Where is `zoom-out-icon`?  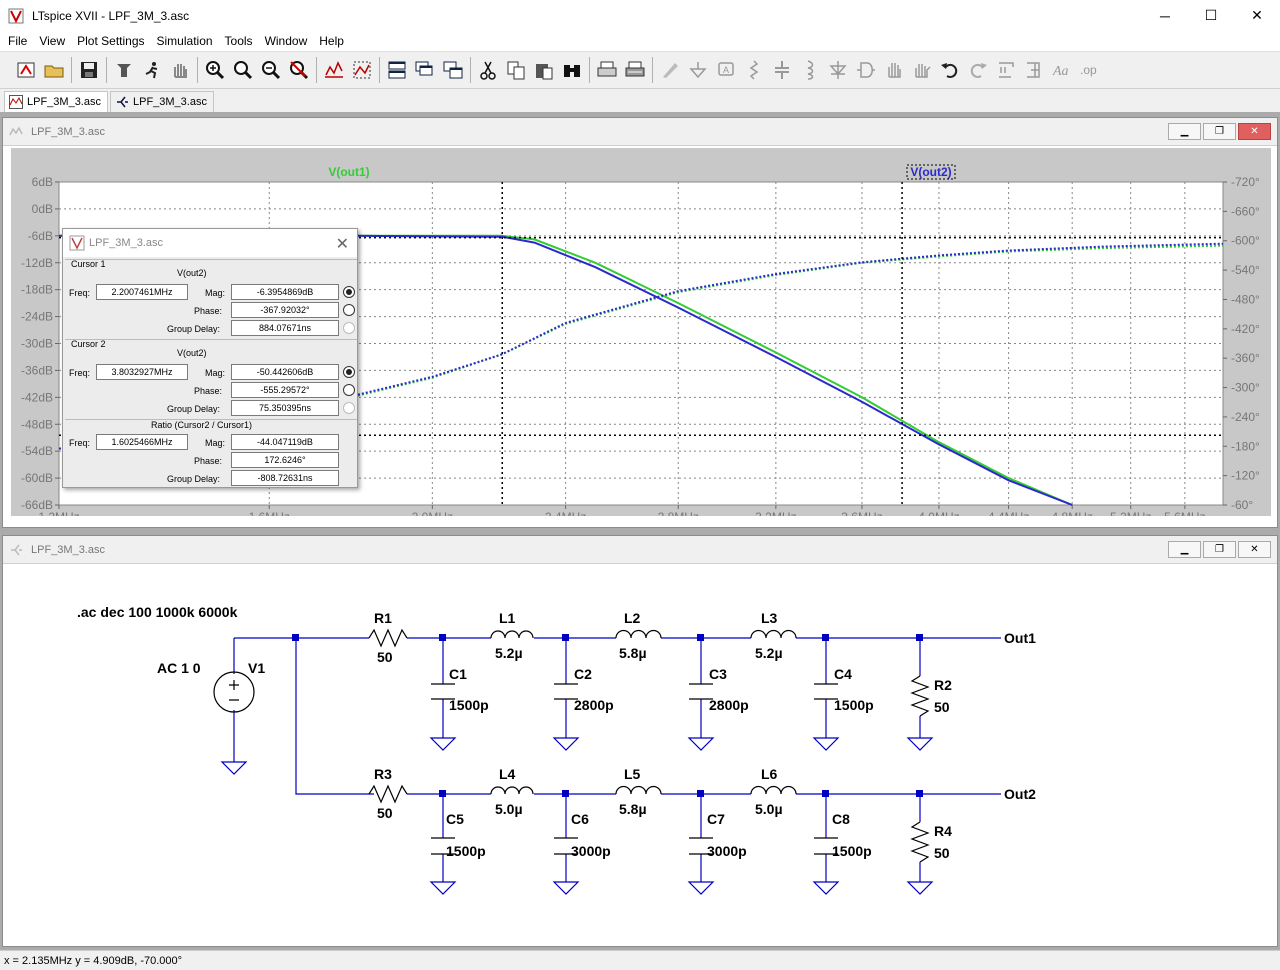
zoom-out-icon is located at coordinates (271, 70).